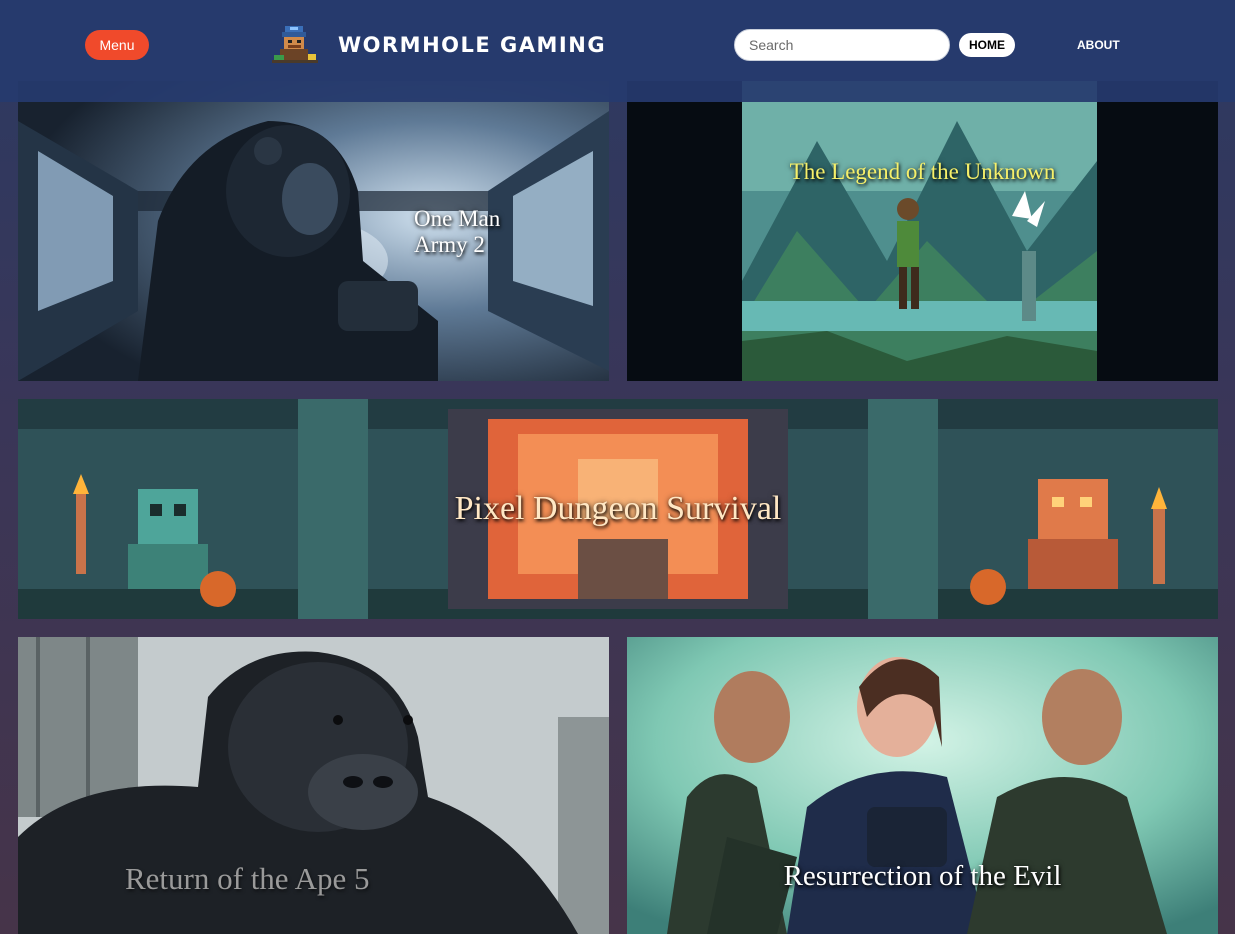 Image resolution: width=1235 pixels, height=934 pixels. I want to click on nav-about-link: ABOUT, so click(1098, 45).